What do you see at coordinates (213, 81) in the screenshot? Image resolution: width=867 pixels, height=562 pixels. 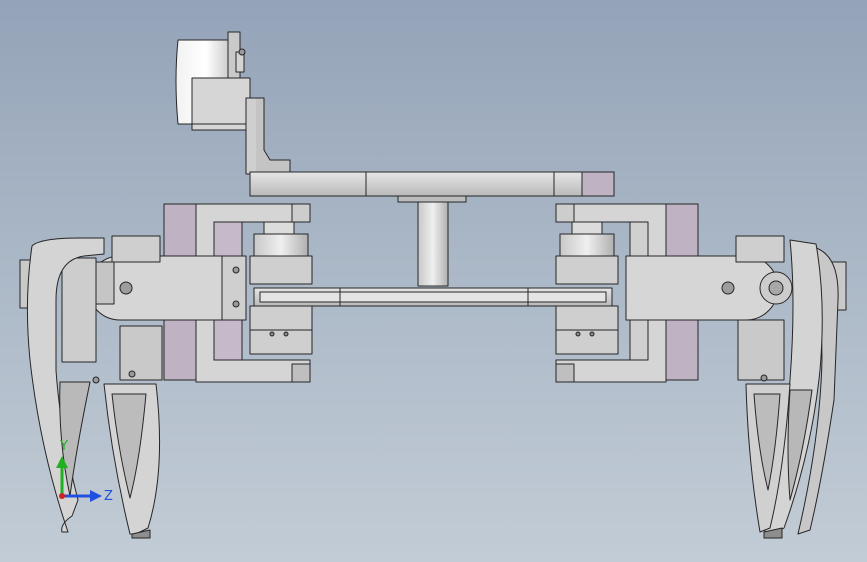 I see `top-motor` at bounding box center [213, 81].